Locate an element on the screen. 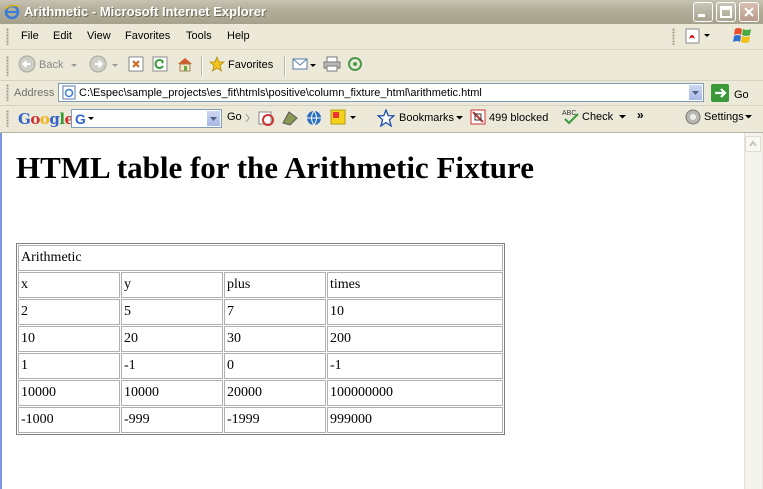 The image size is (763, 489). popup-blocker-button: 499 blocked is located at coordinates (509, 117).